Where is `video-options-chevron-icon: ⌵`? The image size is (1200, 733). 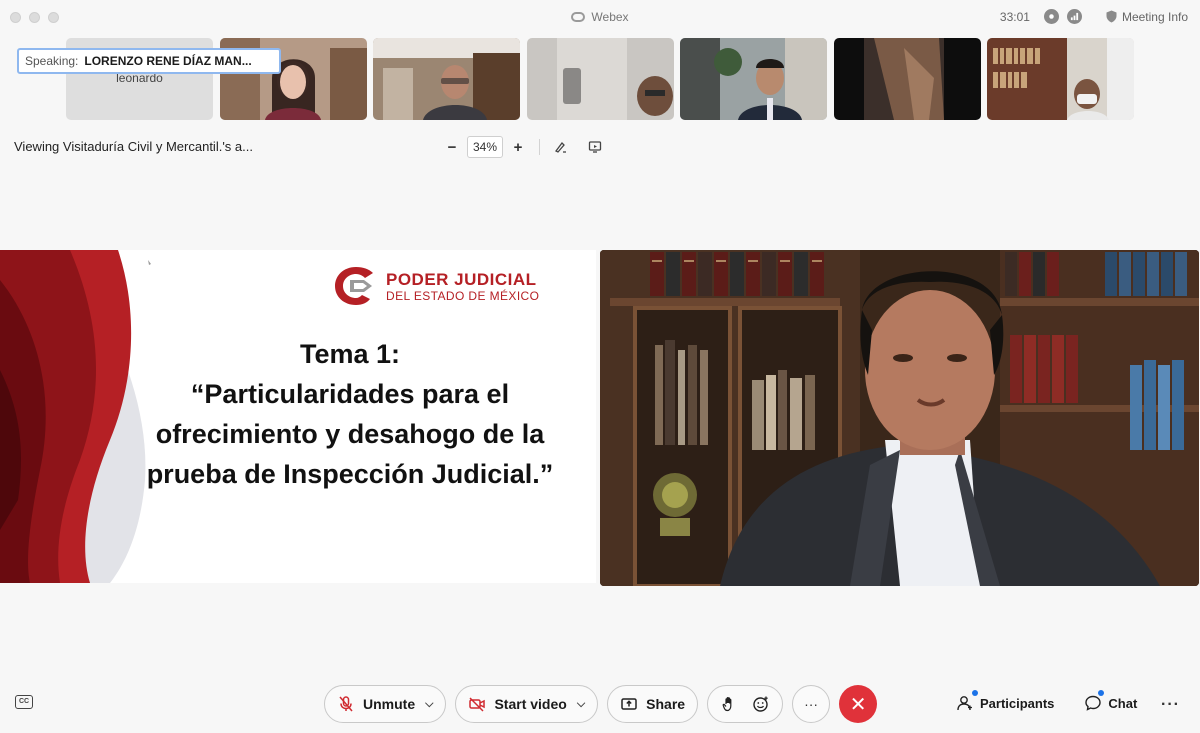
video-options-chevron-icon: ⌵ is located at coordinates (581, 704).